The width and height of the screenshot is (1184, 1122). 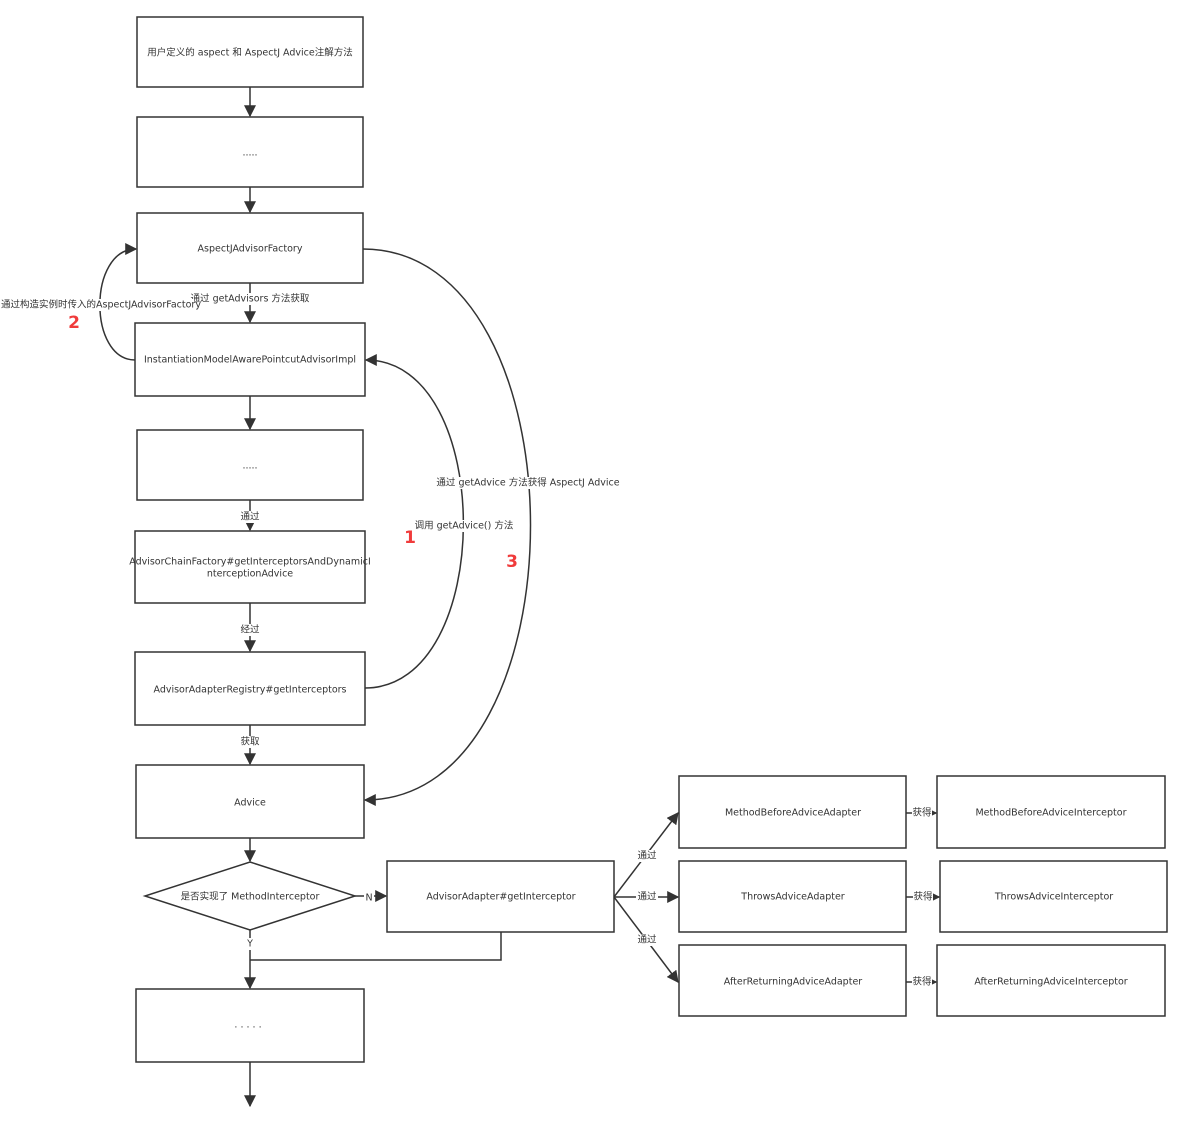 I want to click on svg-text: AfterReturningAdviceAdapter, so click(x=793, y=982).